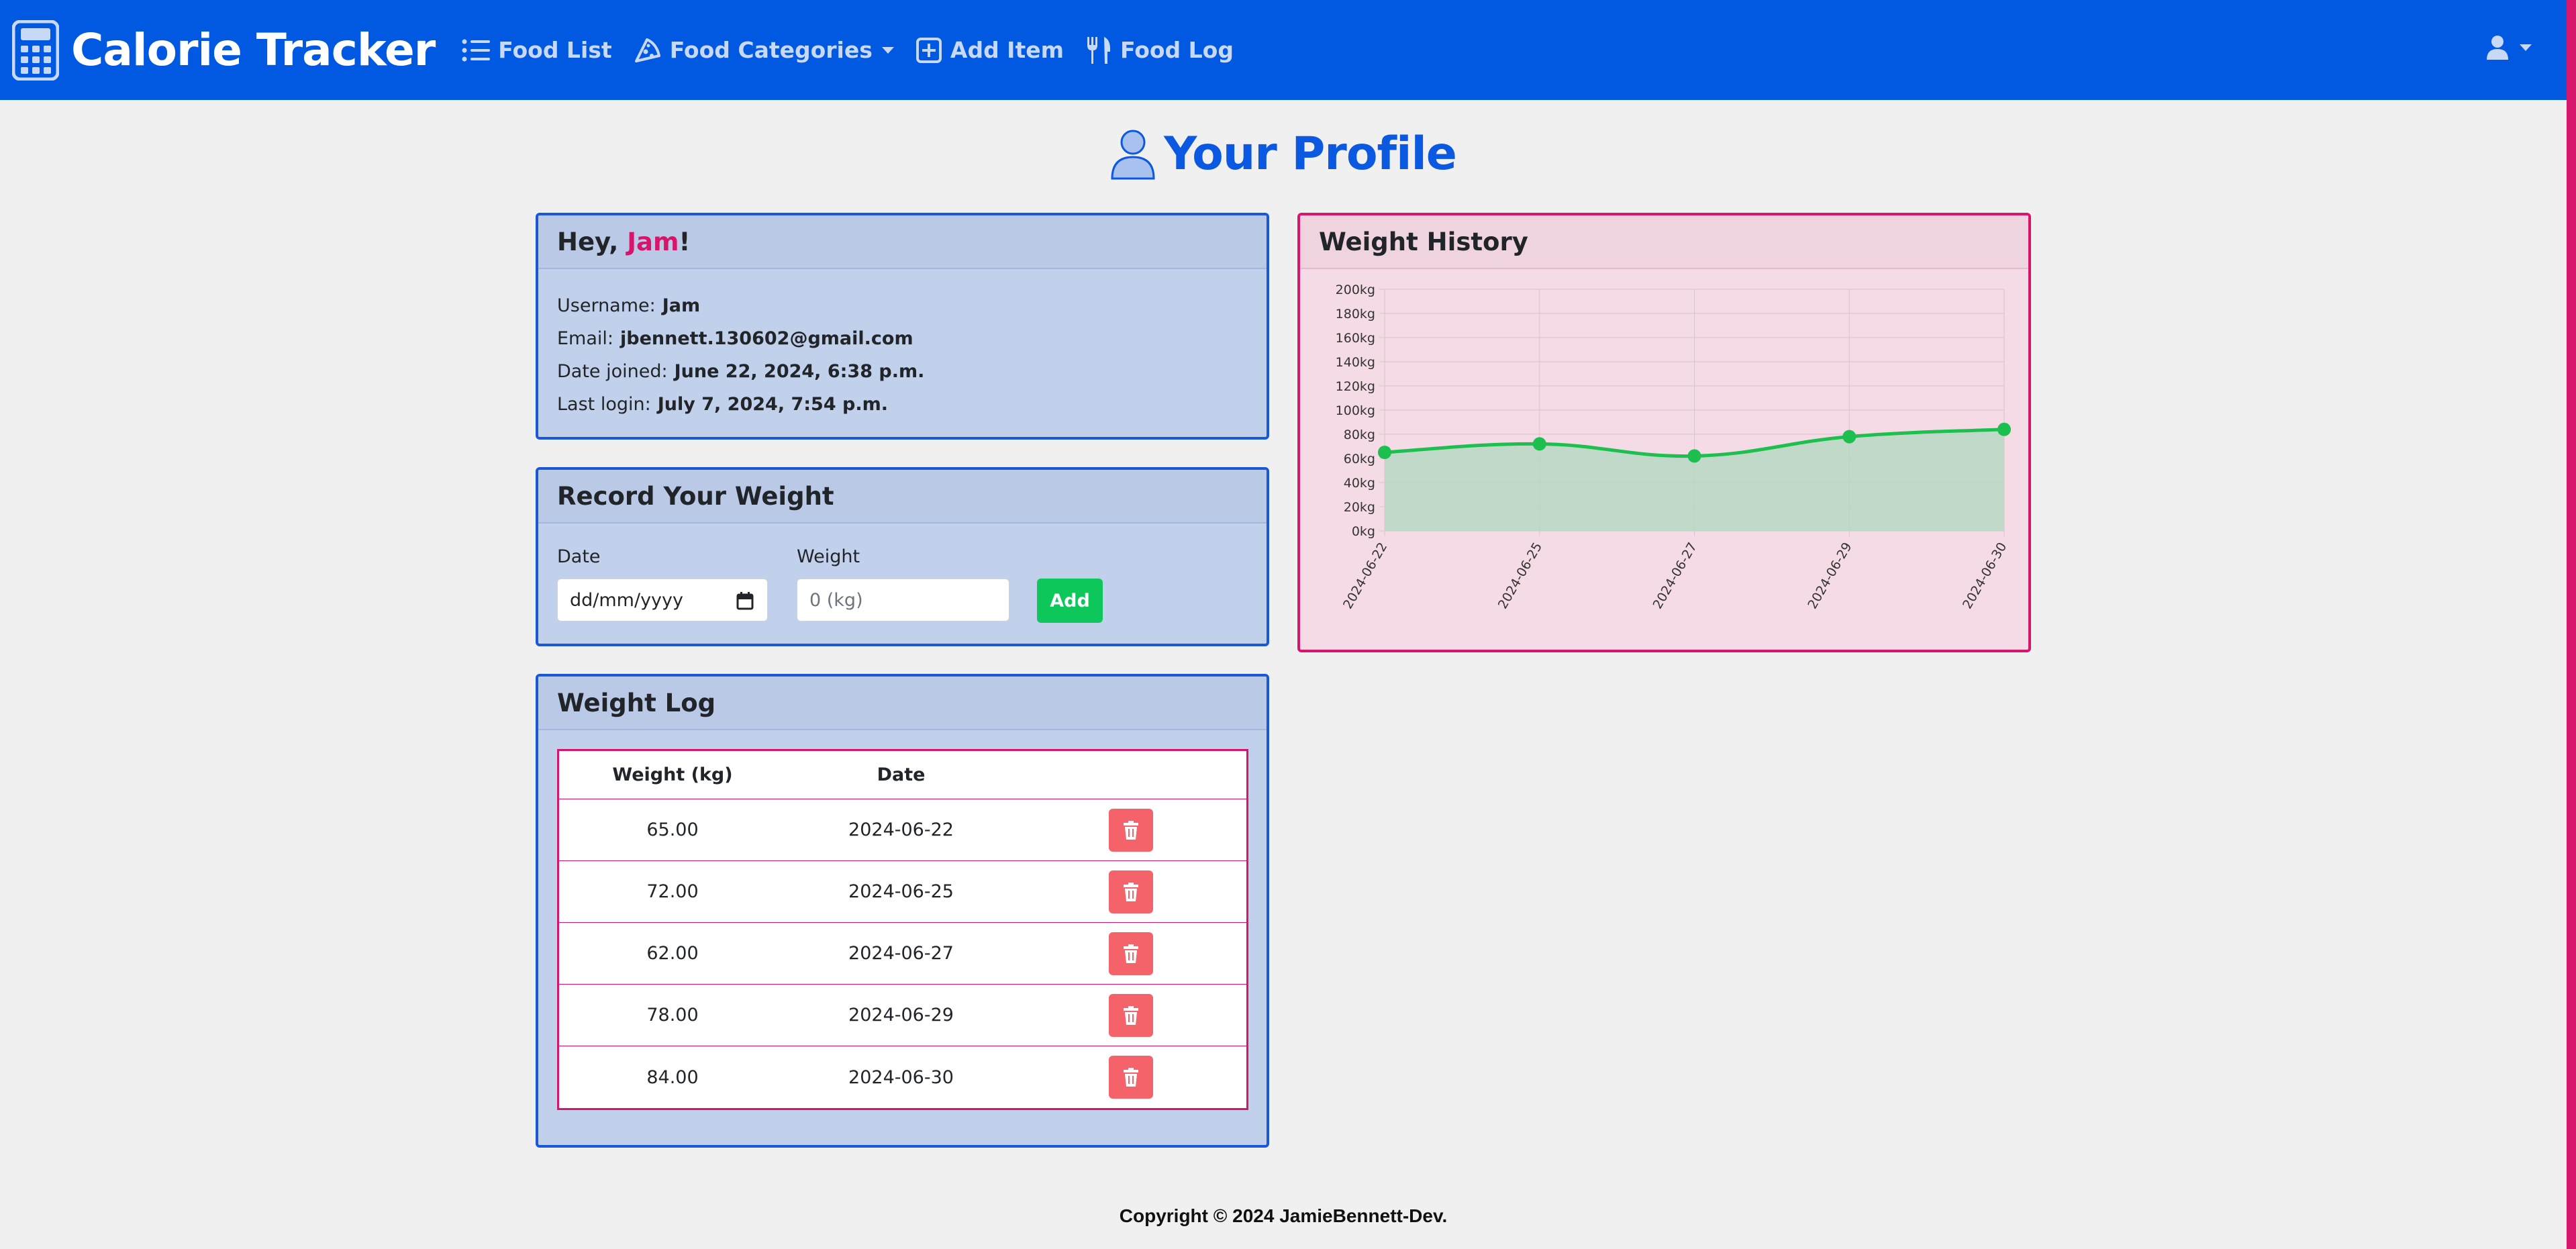 The height and width of the screenshot is (1249, 2576). I want to click on date-placeholder: dd/mm/yyyy, so click(626, 600).